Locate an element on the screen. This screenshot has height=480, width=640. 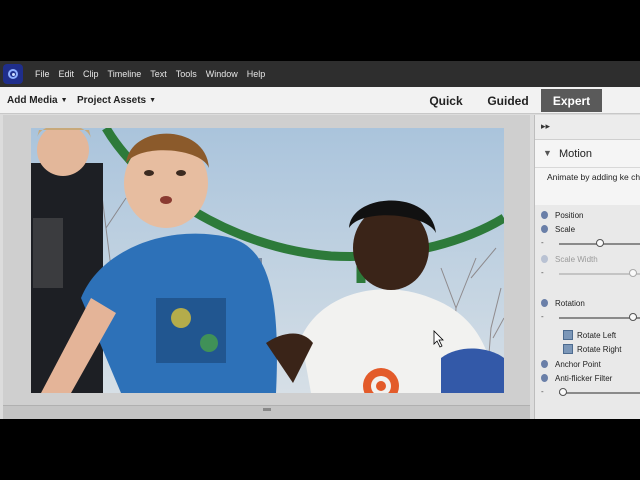
rotate-right-button: Rotate Right is located at coordinates (592, 349).